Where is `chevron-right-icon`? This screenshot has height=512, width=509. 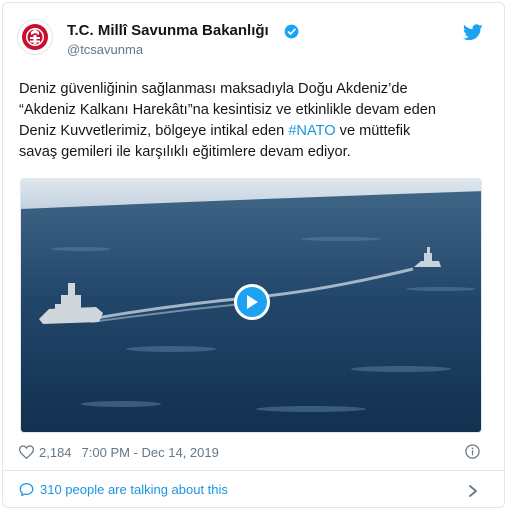
chevron-right-icon is located at coordinates (473, 491).